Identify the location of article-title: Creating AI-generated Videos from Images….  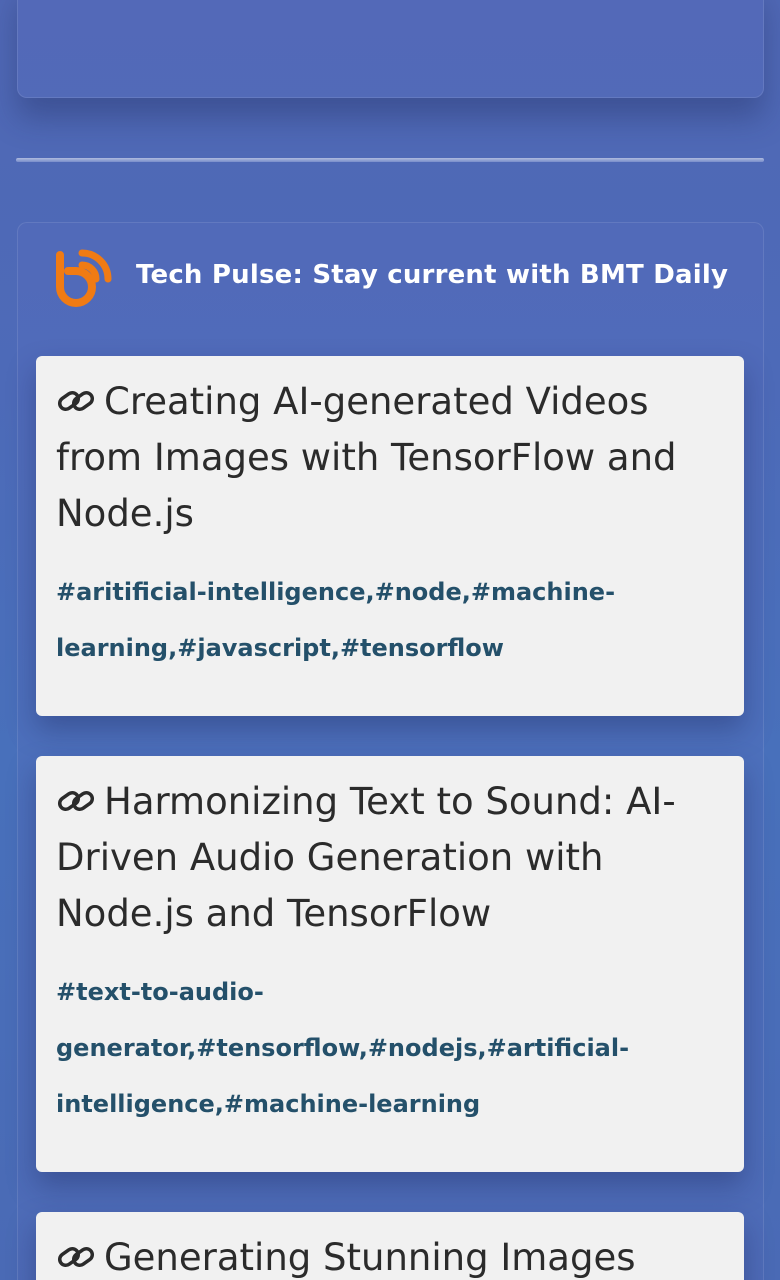
(390, 458).